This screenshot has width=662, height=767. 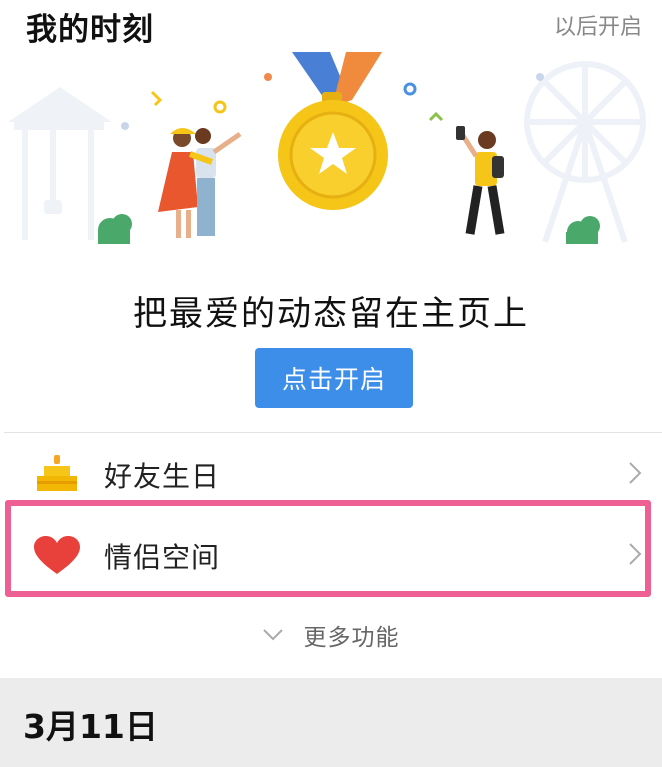 I want to click on more-features-button: 更多功能, so click(x=331, y=638).